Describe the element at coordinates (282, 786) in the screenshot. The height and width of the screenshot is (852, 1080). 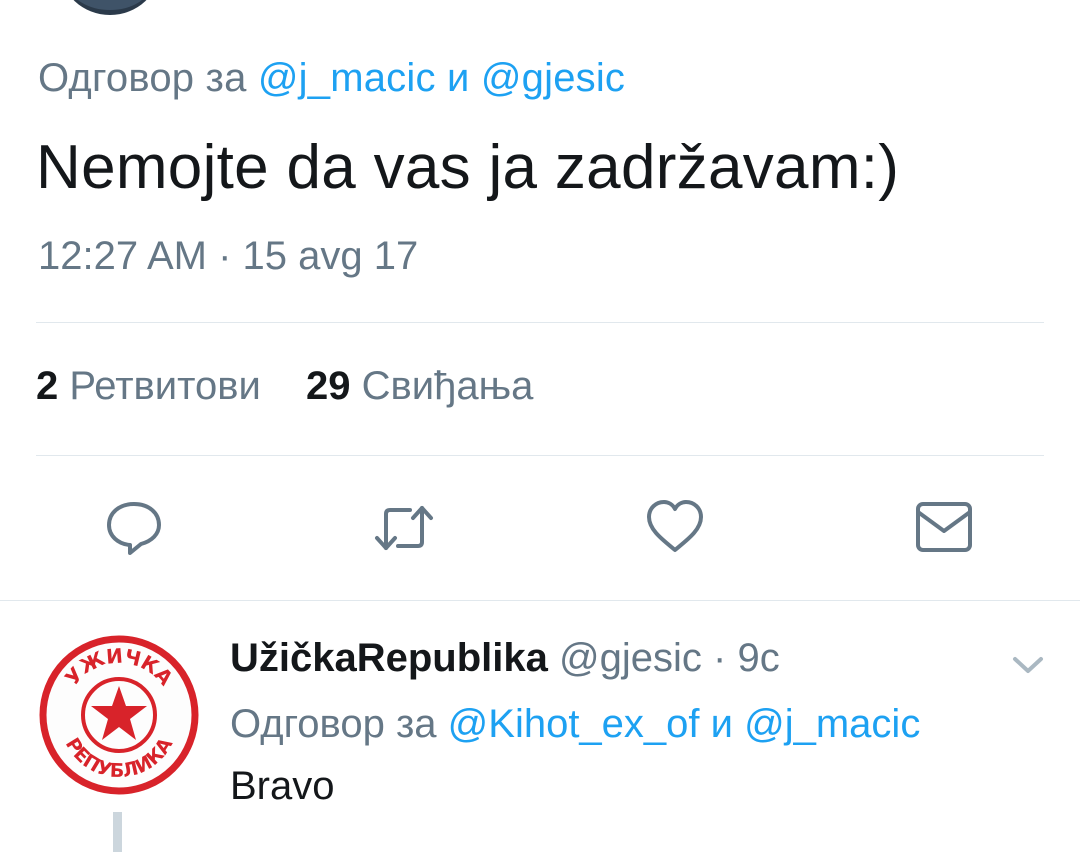
I see `reply-tweet-text: Bravo` at that location.